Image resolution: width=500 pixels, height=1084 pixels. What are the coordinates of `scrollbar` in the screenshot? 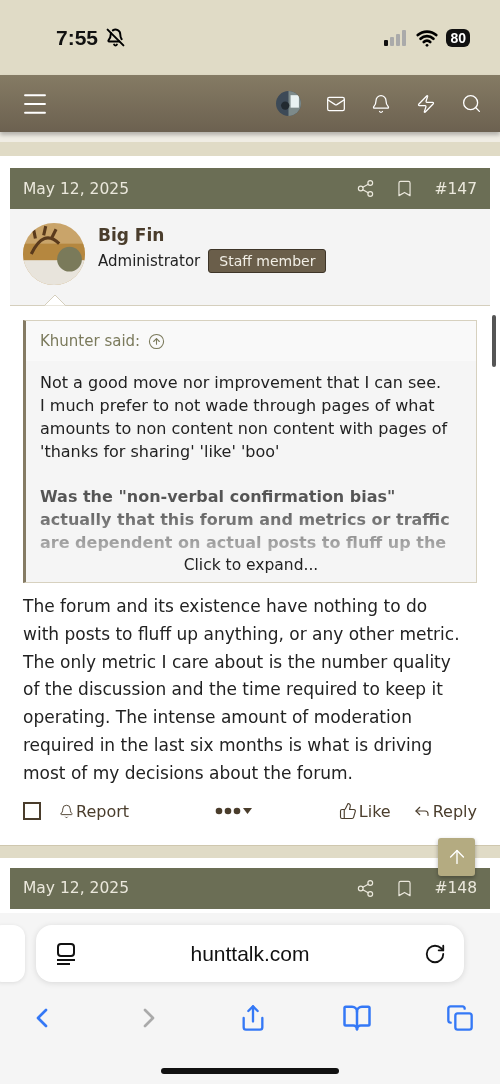 It's located at (494, 341).